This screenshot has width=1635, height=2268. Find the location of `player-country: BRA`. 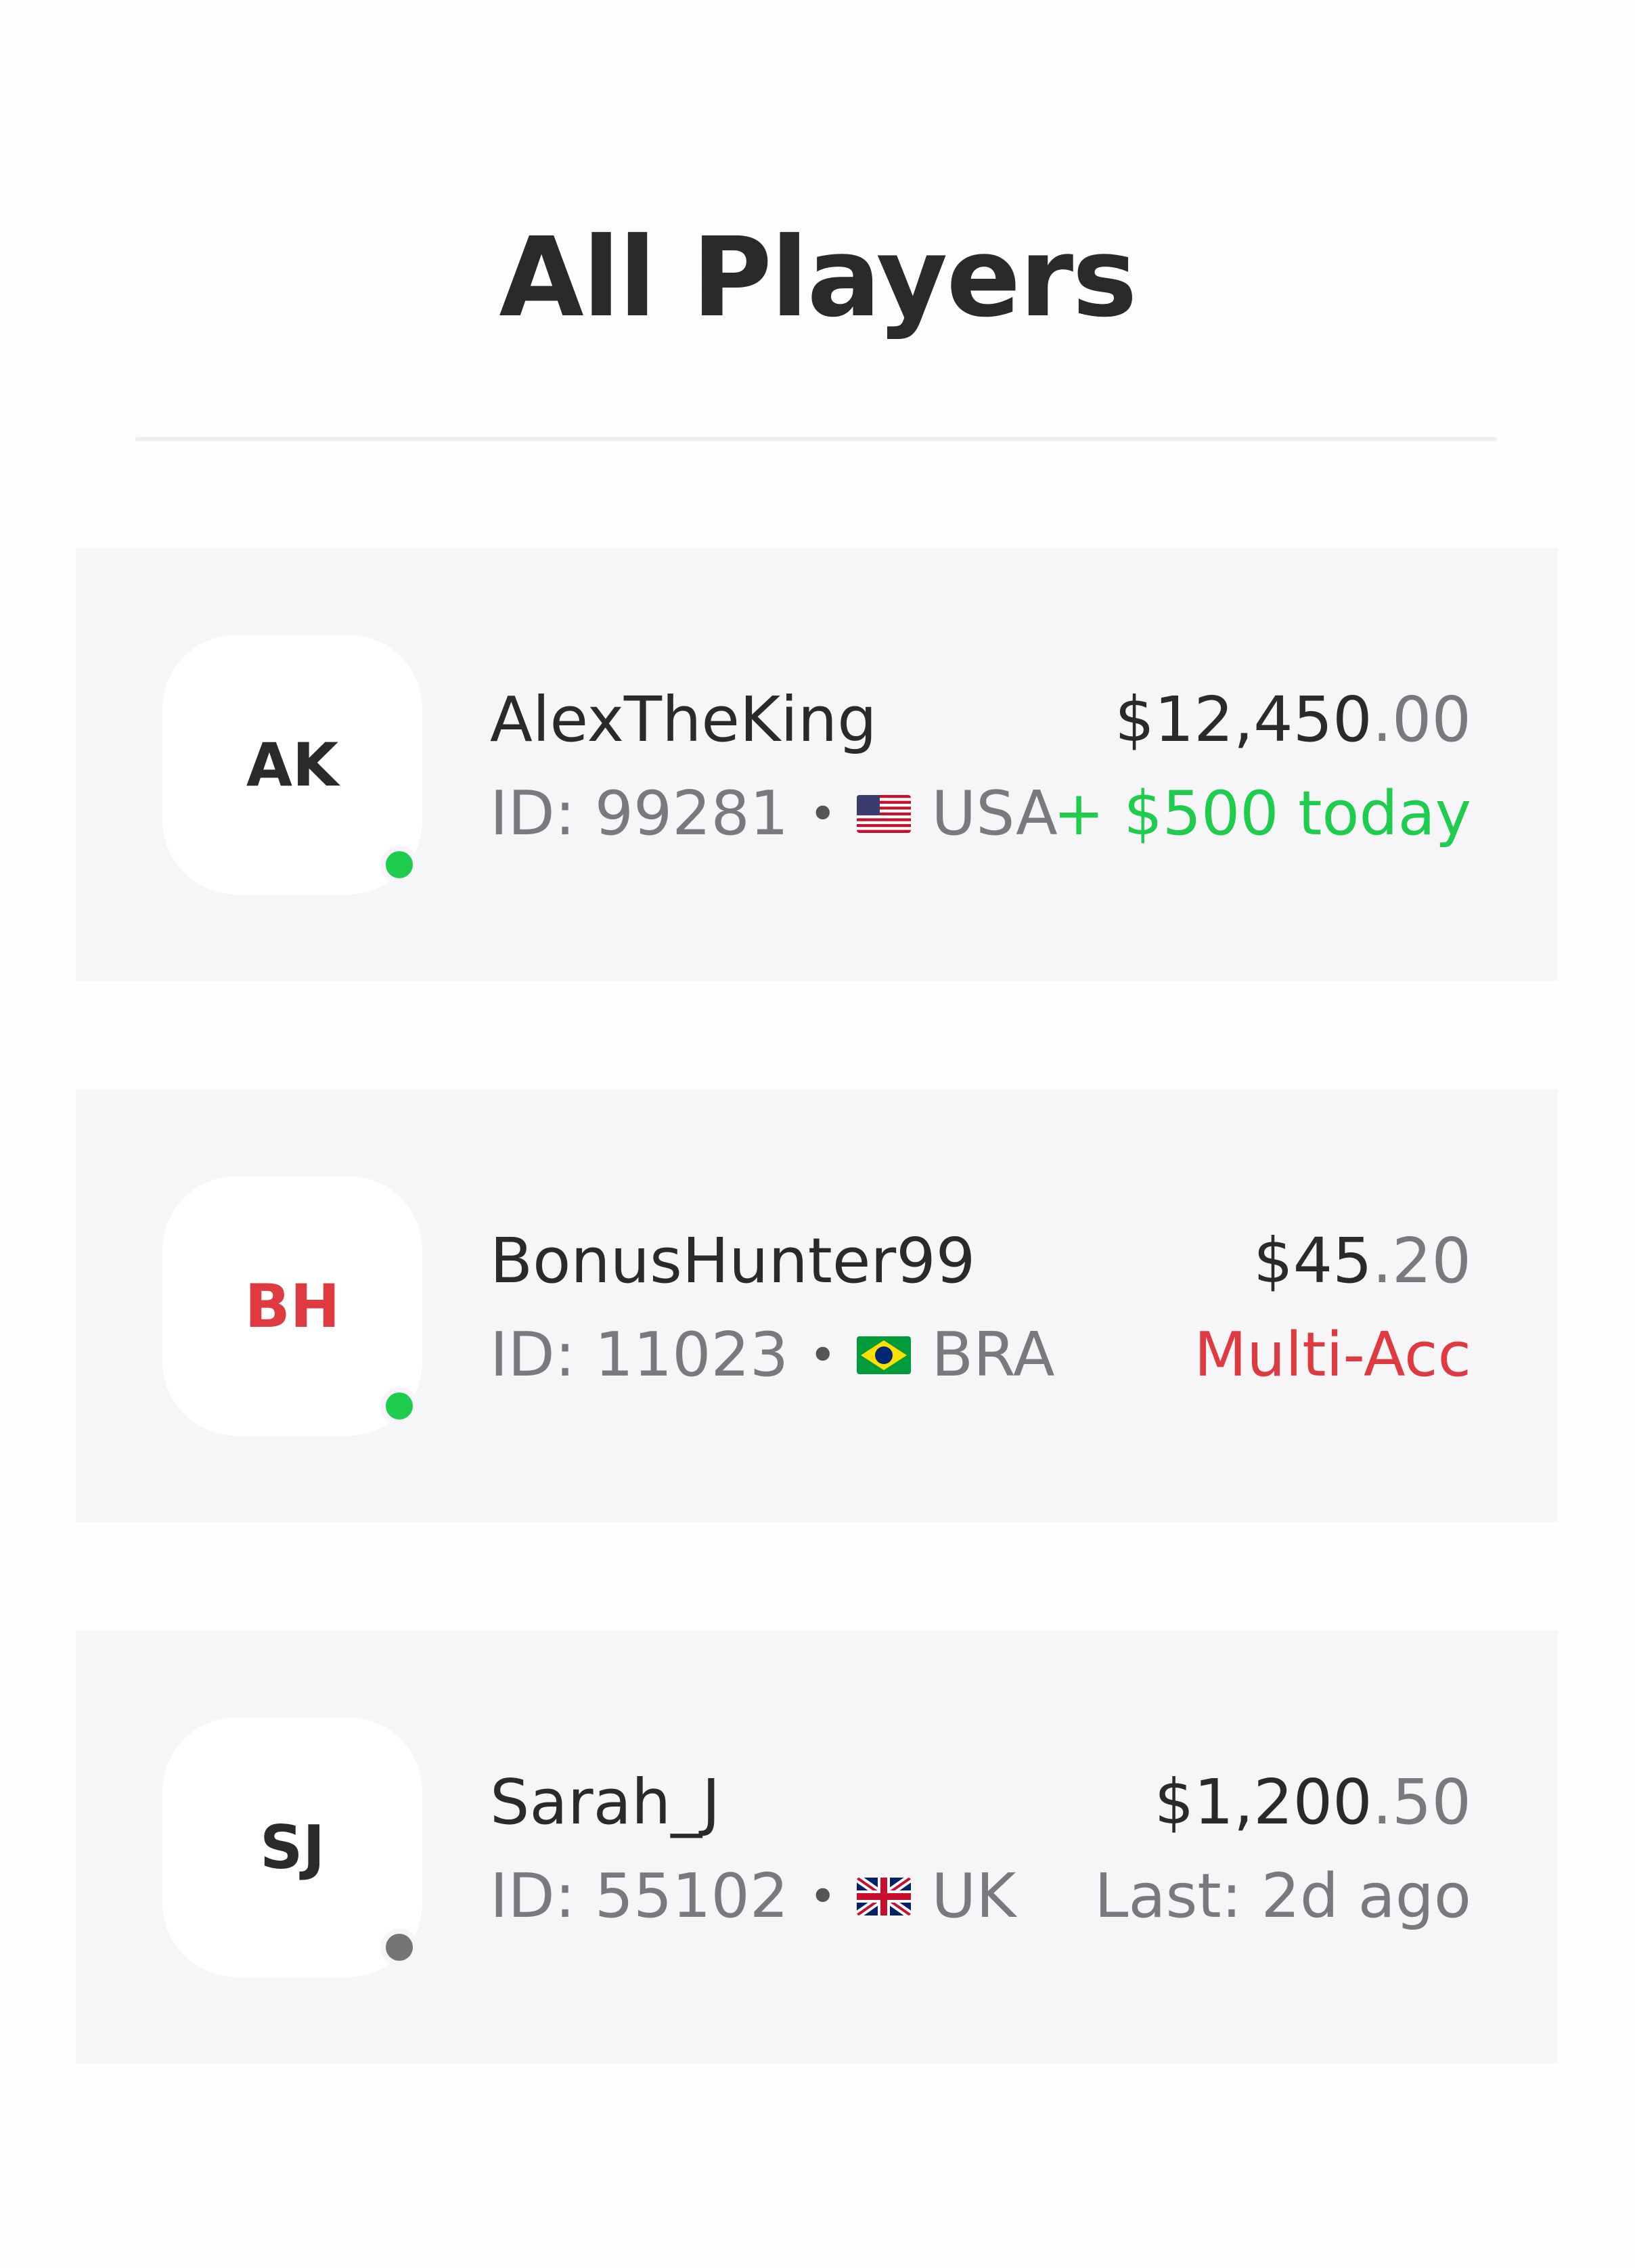

player-country: BRA is located at coordinates (993, 1354).